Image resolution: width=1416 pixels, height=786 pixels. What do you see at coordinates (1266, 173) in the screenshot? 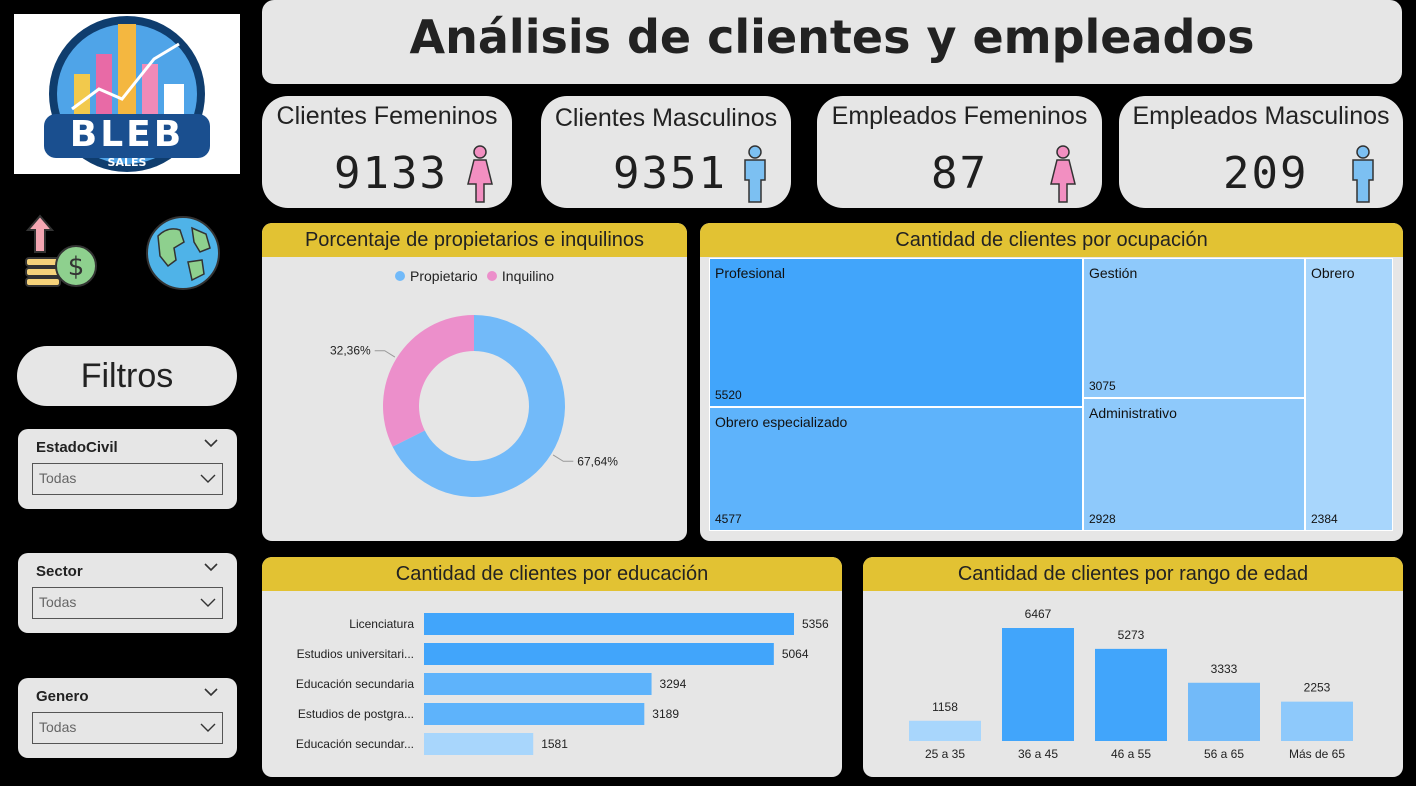
I see `kpi-value: 209` at bounding box center [1266, 173].